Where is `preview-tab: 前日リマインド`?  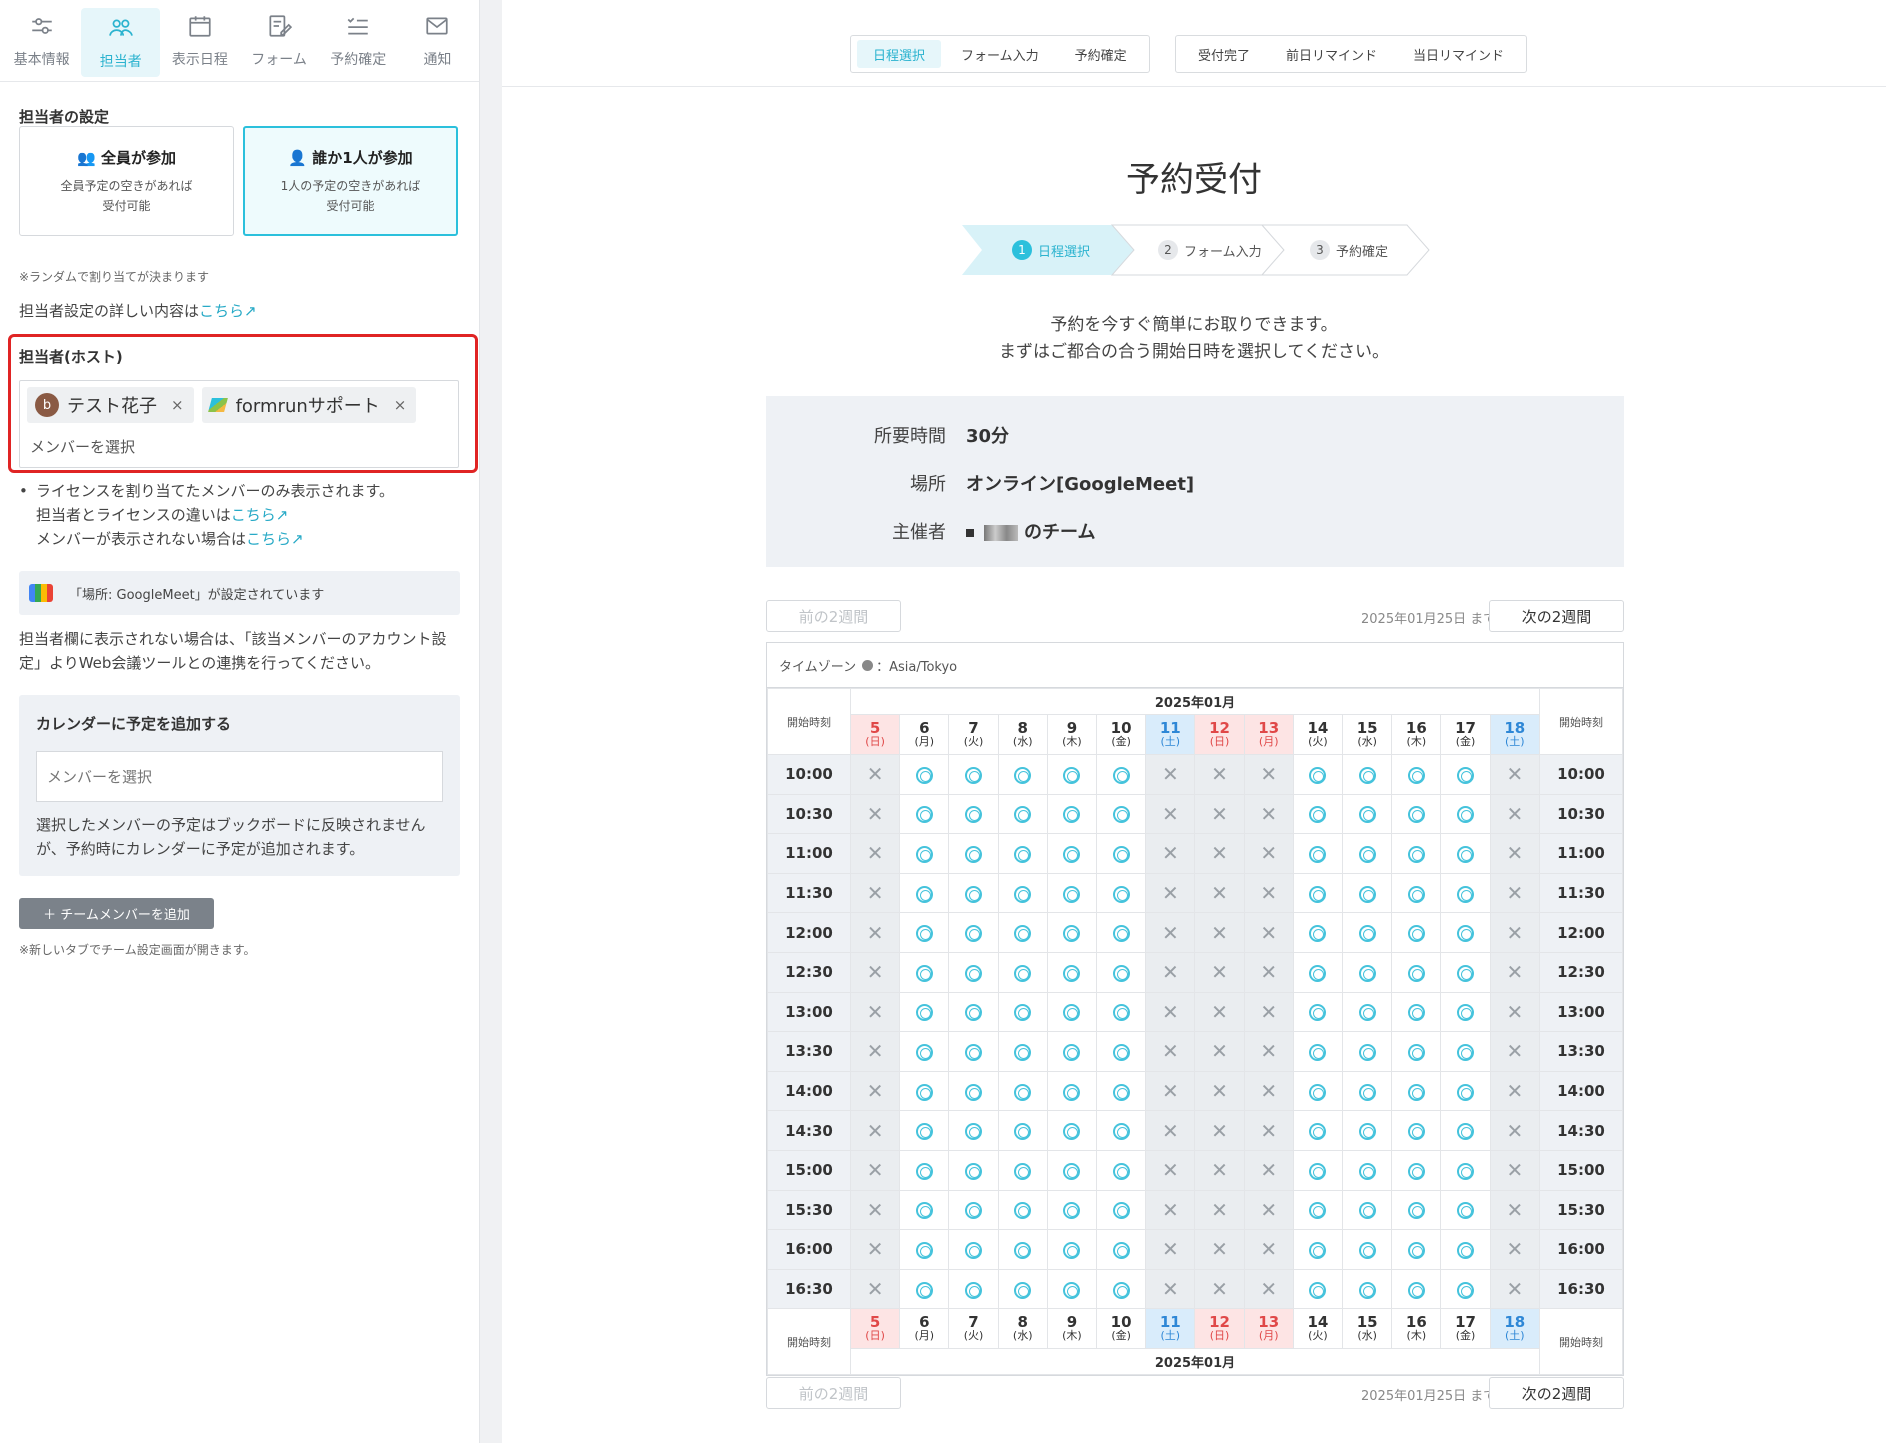 preview-tab: 前日リマインド is located at coordinates (1331, 54).